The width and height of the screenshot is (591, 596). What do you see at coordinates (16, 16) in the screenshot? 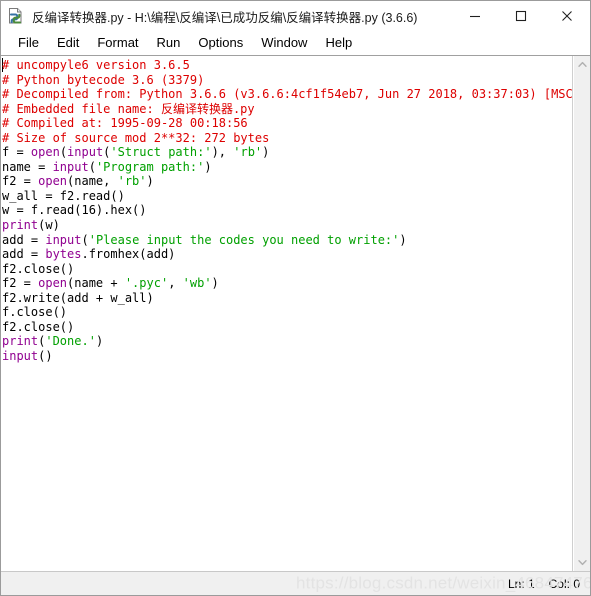
I see `python-file-icon` at bounding box center [16, 16].